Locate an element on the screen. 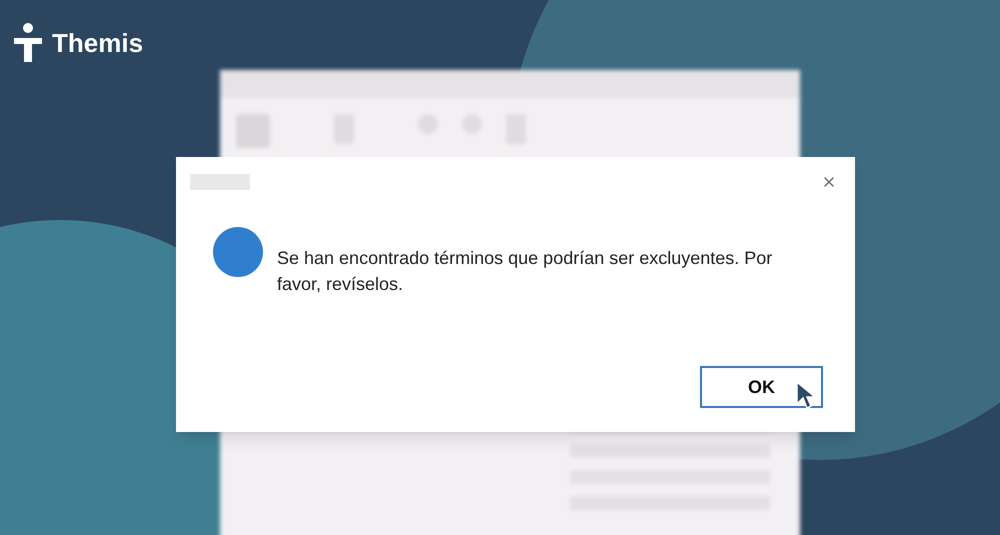 Image resolution: width=1000 pixels, height=535 pixels. info-icon is located at coordinates (238, 252).